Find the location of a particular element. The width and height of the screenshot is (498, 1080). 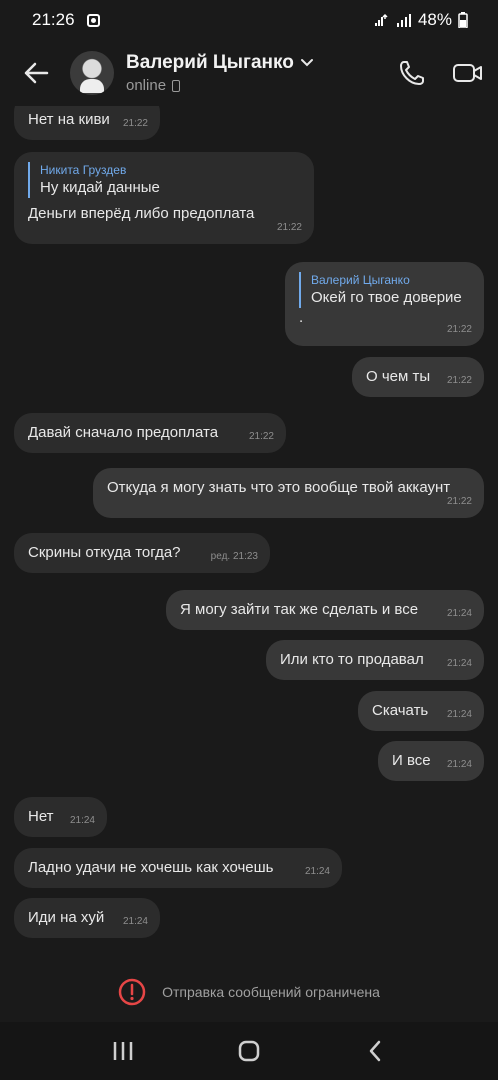

status-bar: 21:26 48% is located at coordinates (249, 20).